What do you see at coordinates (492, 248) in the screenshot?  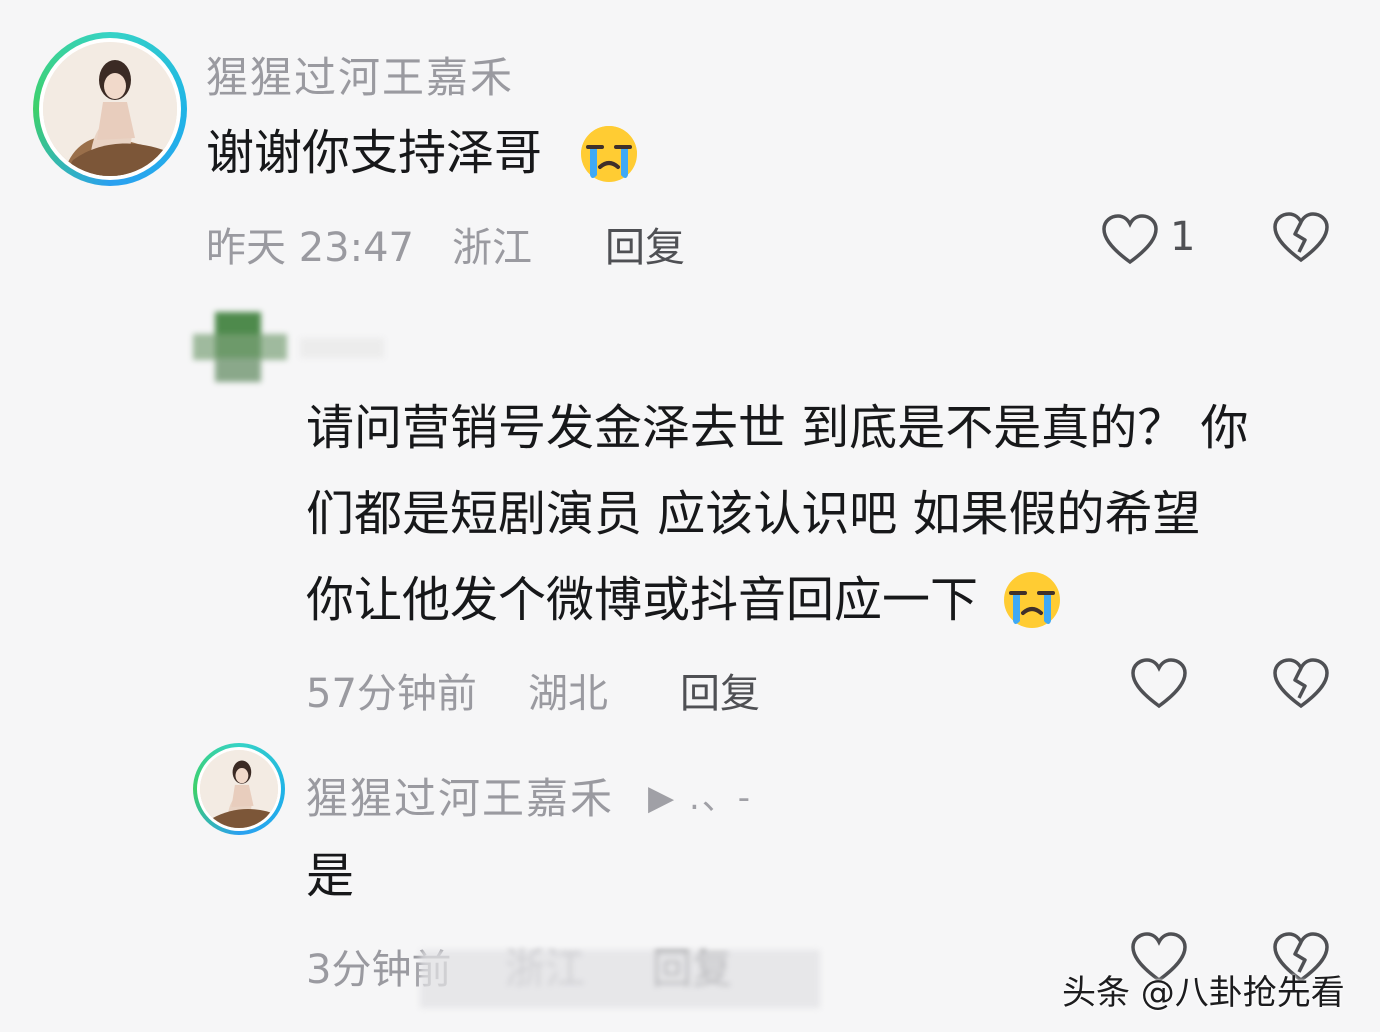 I see `comment-location: 浙江` at bounding box center [492, 248].